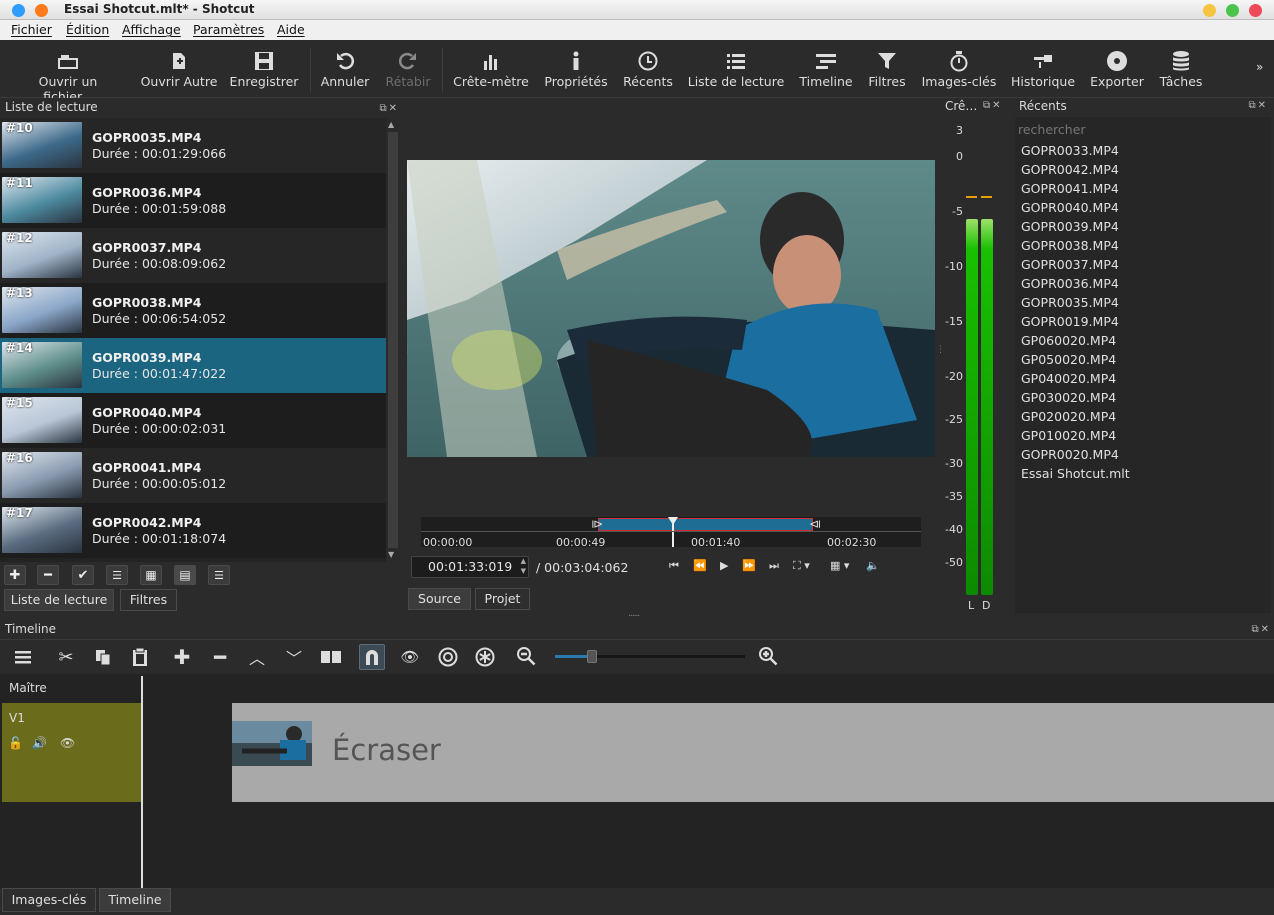  Describe the element at coordinates (103, 657) in the screenshot. I see `copy-icon` at that location.